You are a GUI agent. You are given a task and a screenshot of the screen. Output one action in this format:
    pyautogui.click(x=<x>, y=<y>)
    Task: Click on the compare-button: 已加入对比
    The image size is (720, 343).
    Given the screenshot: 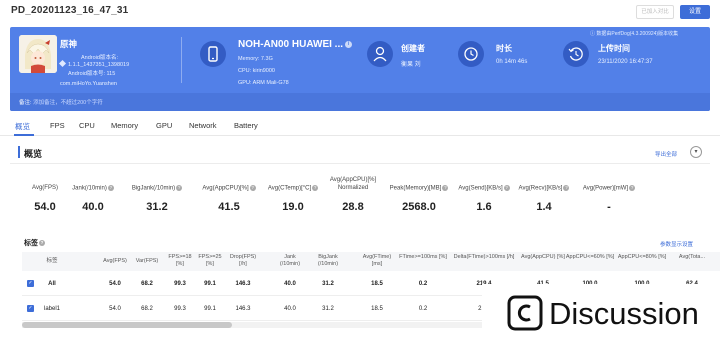 What is the action you would take?
    pyautogui.click(x=655, y=12)
    